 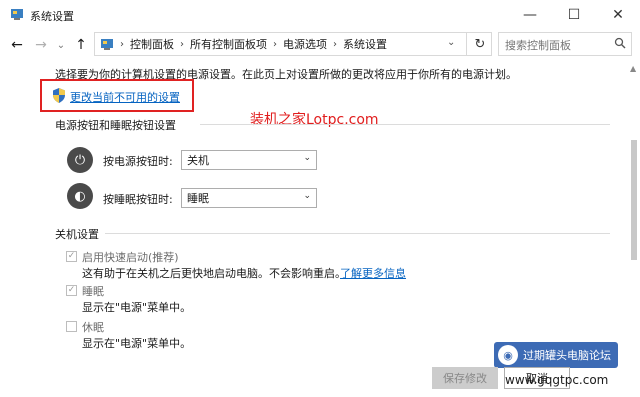 I want to click on breadcrumb-control-panel: 控制面板, so click(x=152, y=44).